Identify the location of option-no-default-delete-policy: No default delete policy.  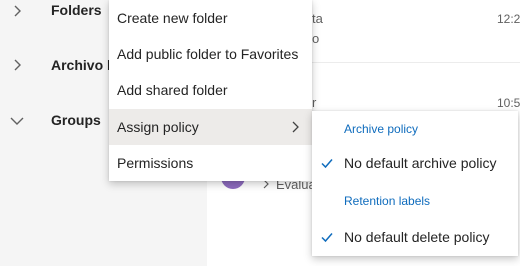
(415, 237).